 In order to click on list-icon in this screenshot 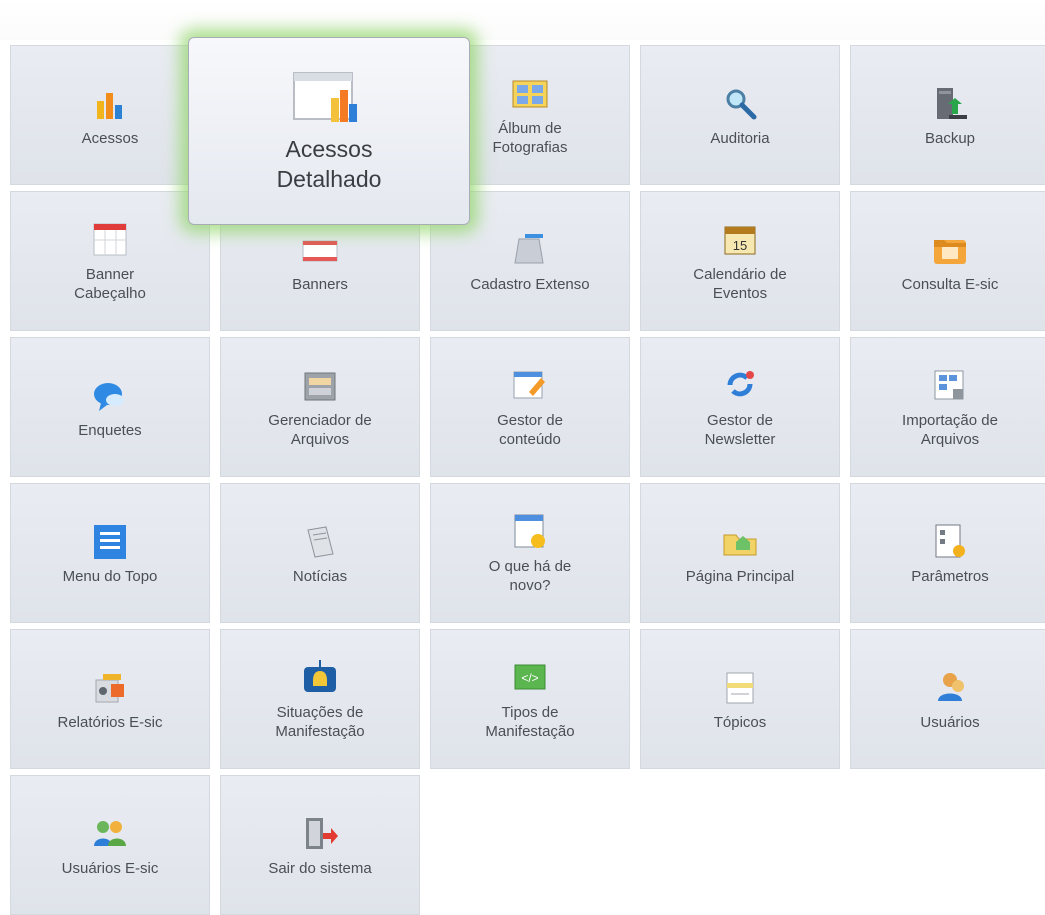, I will do `click(110, 541)`.